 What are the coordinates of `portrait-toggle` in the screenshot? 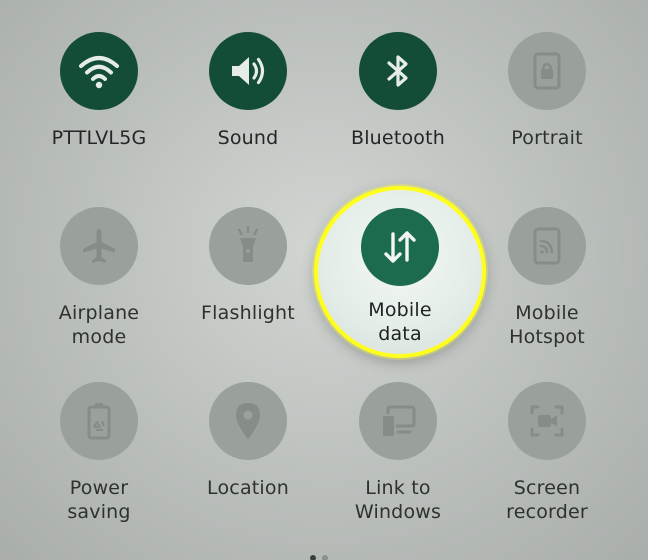 It's located at (547, 71).